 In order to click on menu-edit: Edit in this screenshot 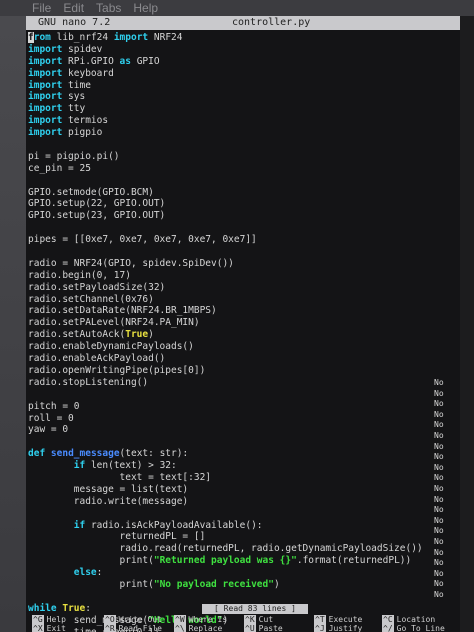, I will do `click(73, 8)`.